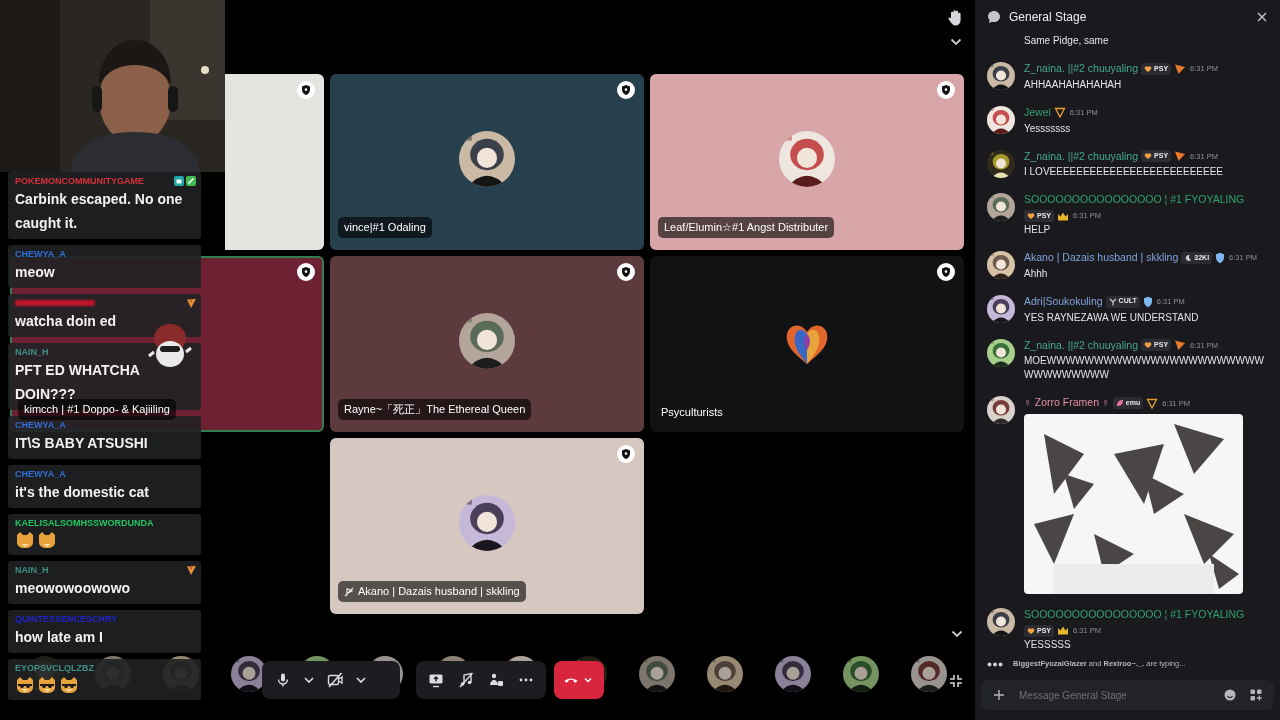 This screenshot has width=1280, height=720. Describe the element at coordinates (1048, 17) in the screenshot. I see `chat-title: General Stage` at that location.